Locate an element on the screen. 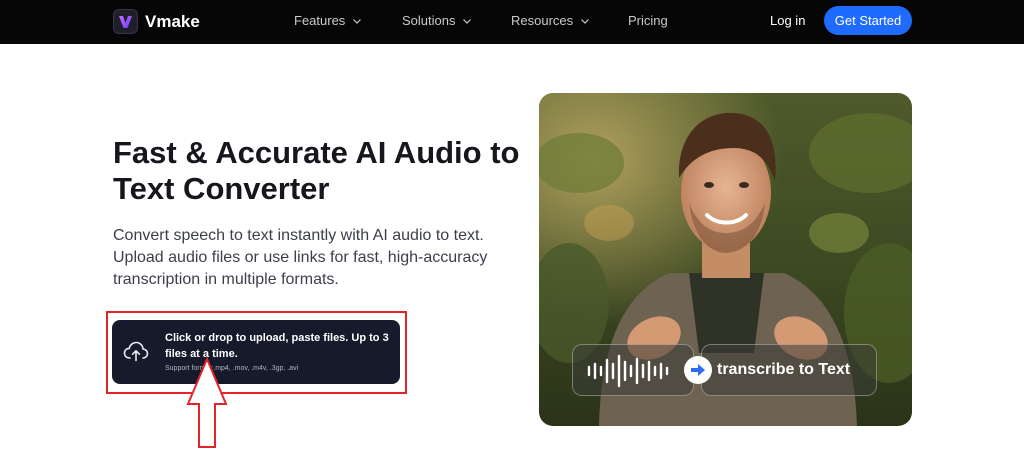 The image size is (1024, 465). arrow-right-icon is located at coordinates (698, 370).